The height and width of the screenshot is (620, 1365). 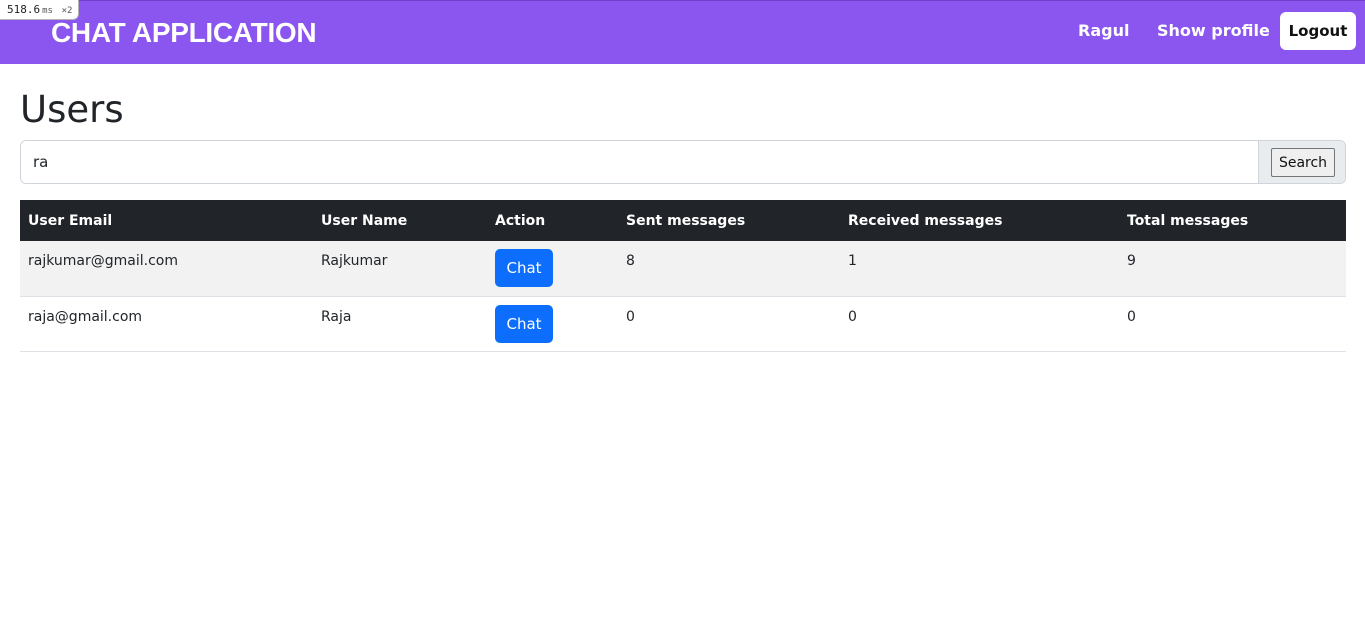 I want to click on nav-user-name: Ragul, so click(x=1103, y=30).